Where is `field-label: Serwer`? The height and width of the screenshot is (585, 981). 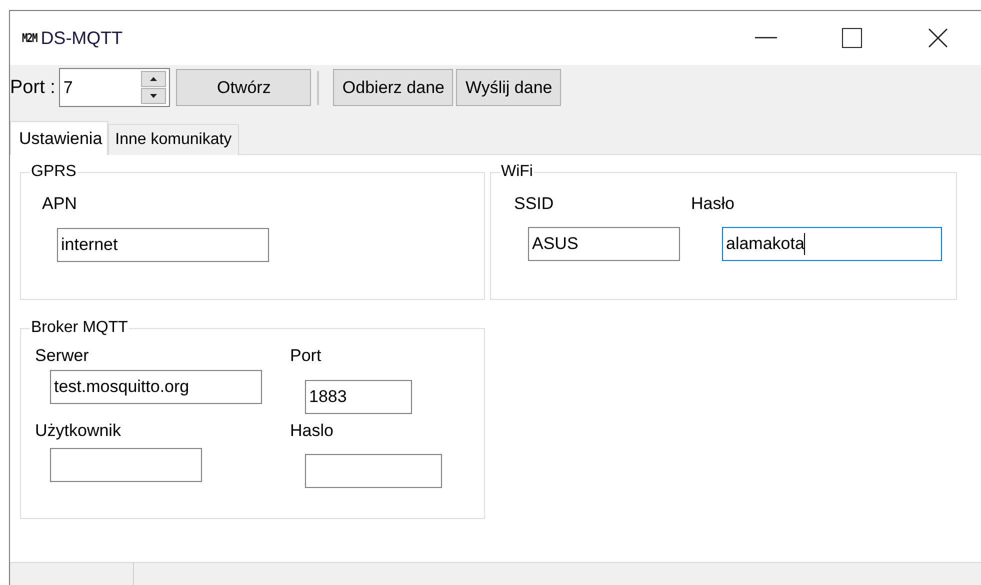 field-label: Serwer is located at coordinates (62, 356).